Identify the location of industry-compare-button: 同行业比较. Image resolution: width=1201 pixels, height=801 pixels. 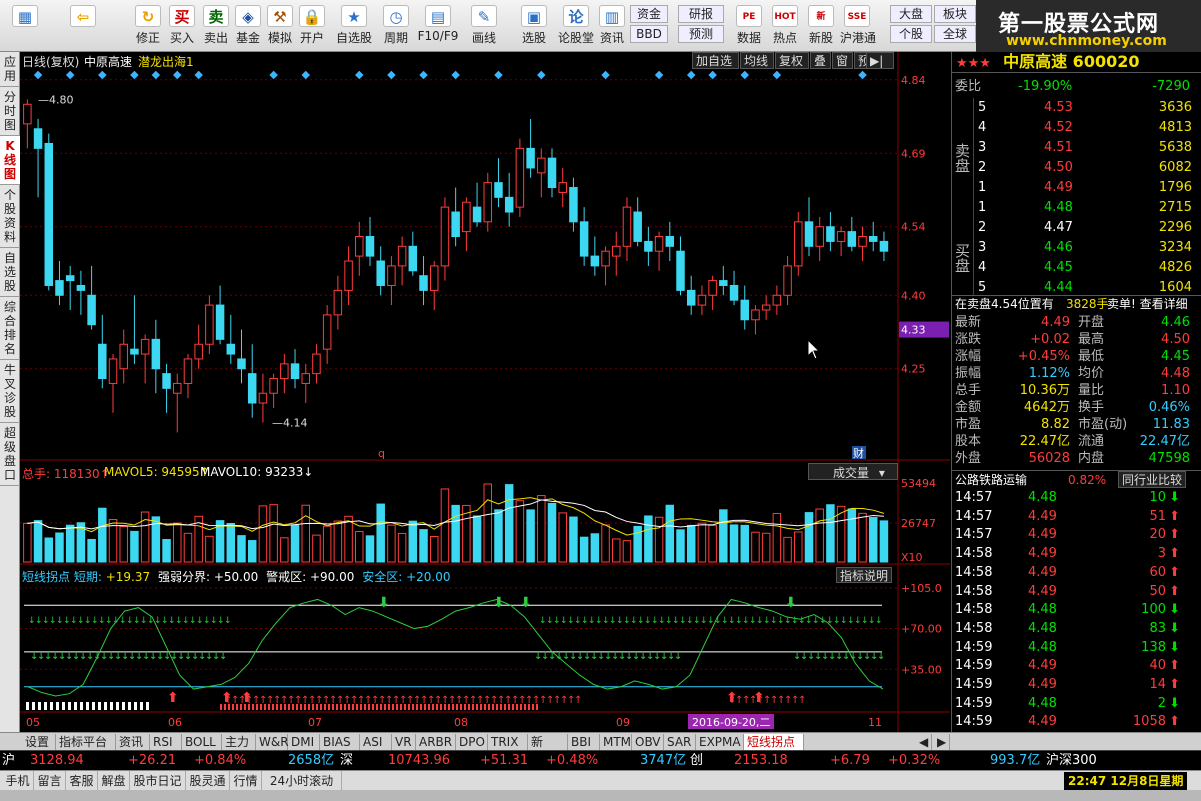
(1152, 479).